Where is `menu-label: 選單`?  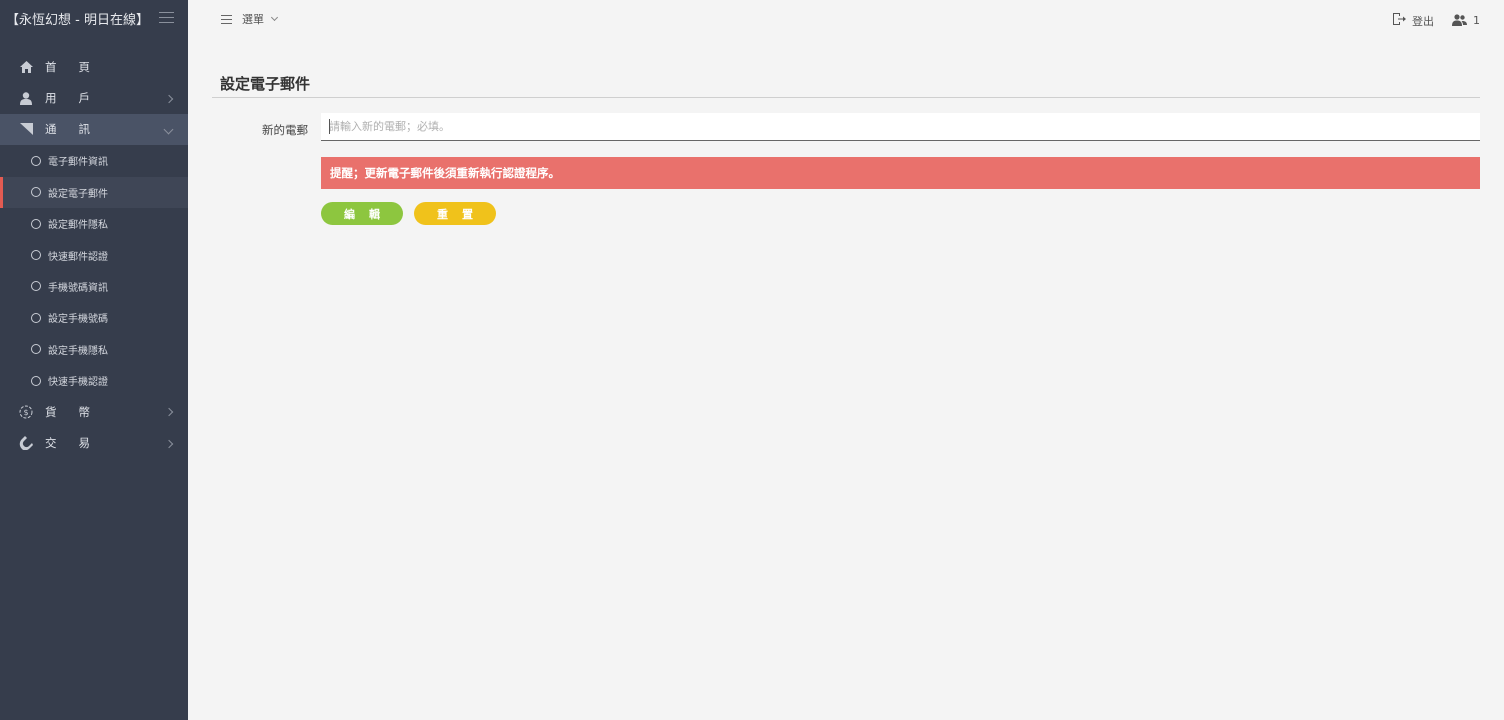
menu-label: 選單 is located at coordinates (253, 19).